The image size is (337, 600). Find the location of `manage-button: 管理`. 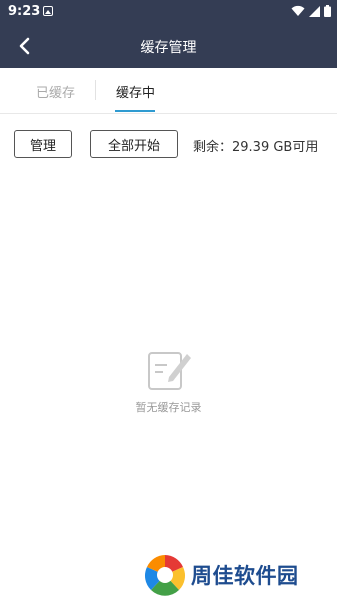

manage-button: 管理 is located at coordinates (43, 144).